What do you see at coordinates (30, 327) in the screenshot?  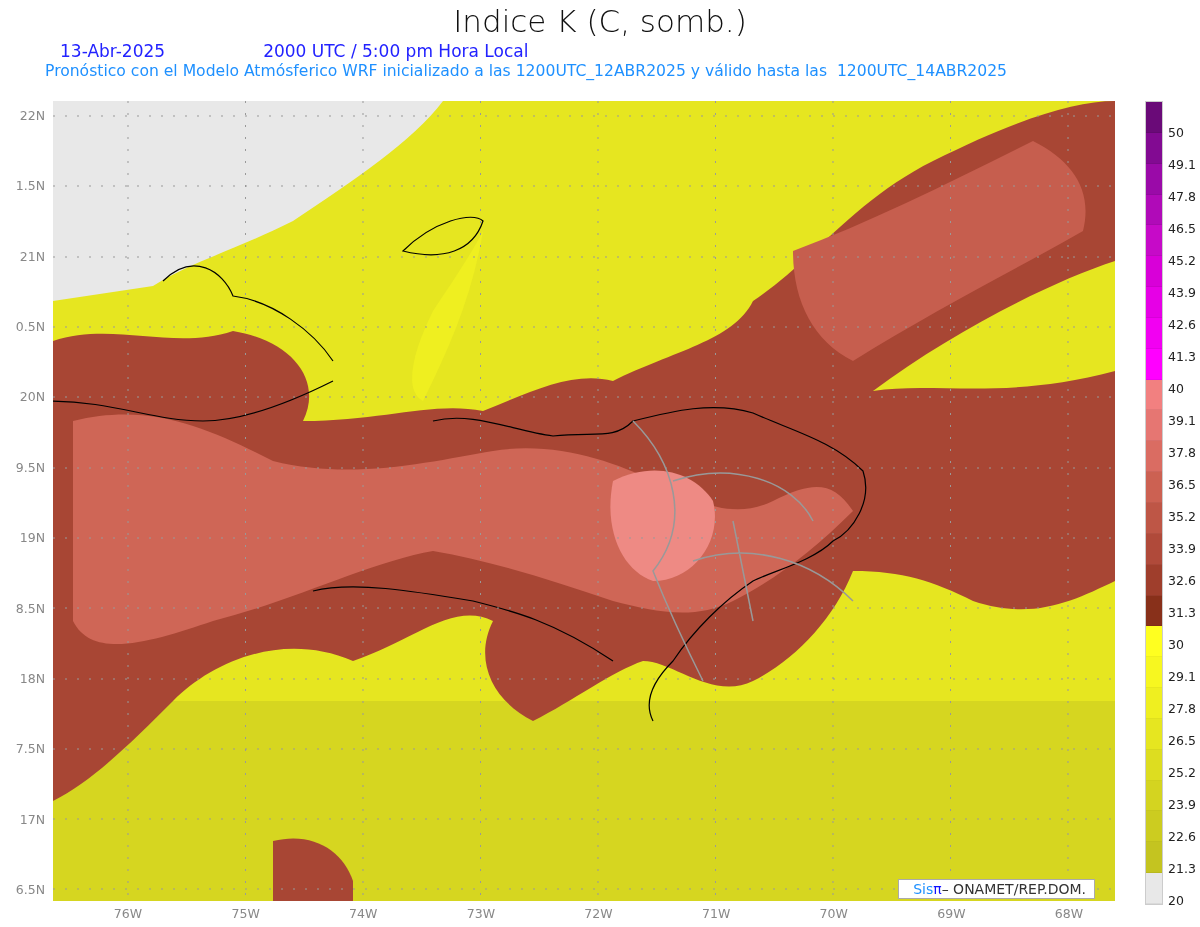 I see `latitude-label: 0.5N` at bounding box center [30, 327].